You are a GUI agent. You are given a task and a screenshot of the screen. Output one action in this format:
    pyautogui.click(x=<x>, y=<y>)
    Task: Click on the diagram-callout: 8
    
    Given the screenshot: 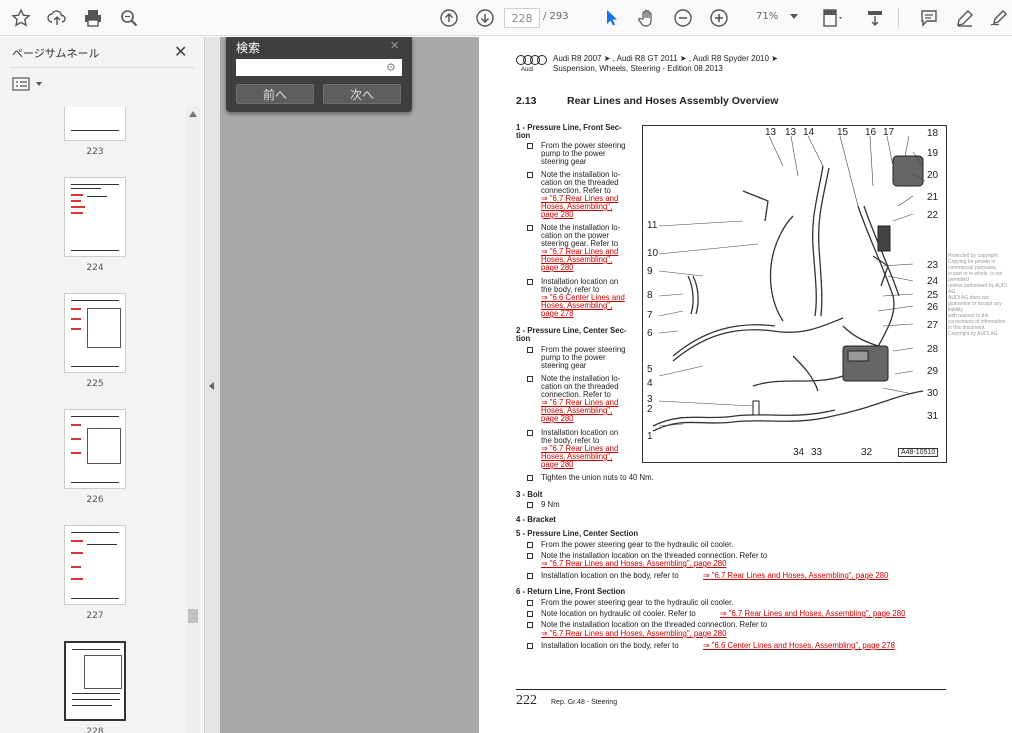 What is the action you would take?
    pyautogui.click(x=650, y=295)
    